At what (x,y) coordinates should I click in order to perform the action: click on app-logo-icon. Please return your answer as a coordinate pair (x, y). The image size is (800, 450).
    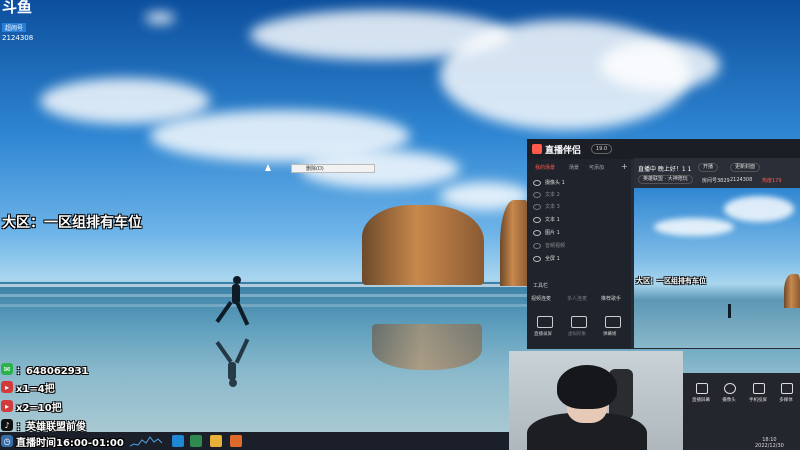
    Looking at the image, I should click on (537, 149).